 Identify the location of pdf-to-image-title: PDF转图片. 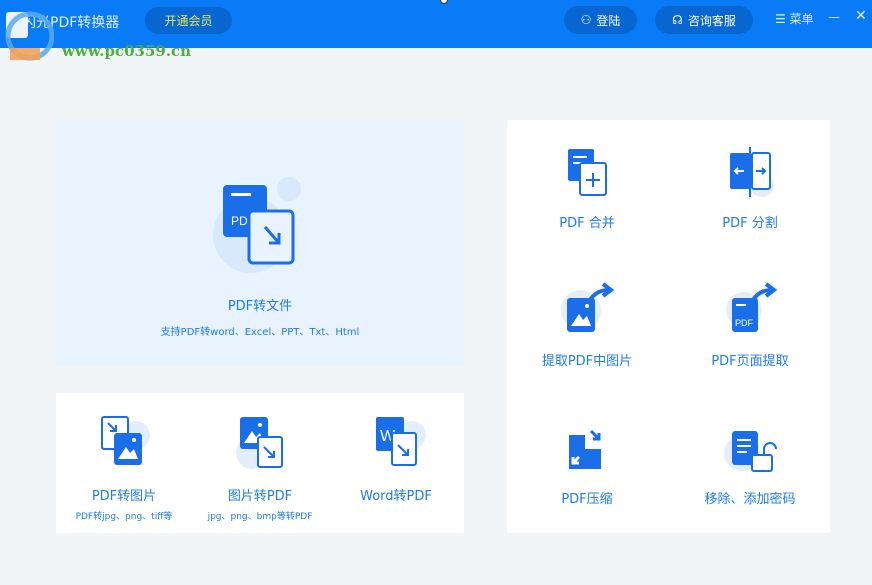
(124, 496).